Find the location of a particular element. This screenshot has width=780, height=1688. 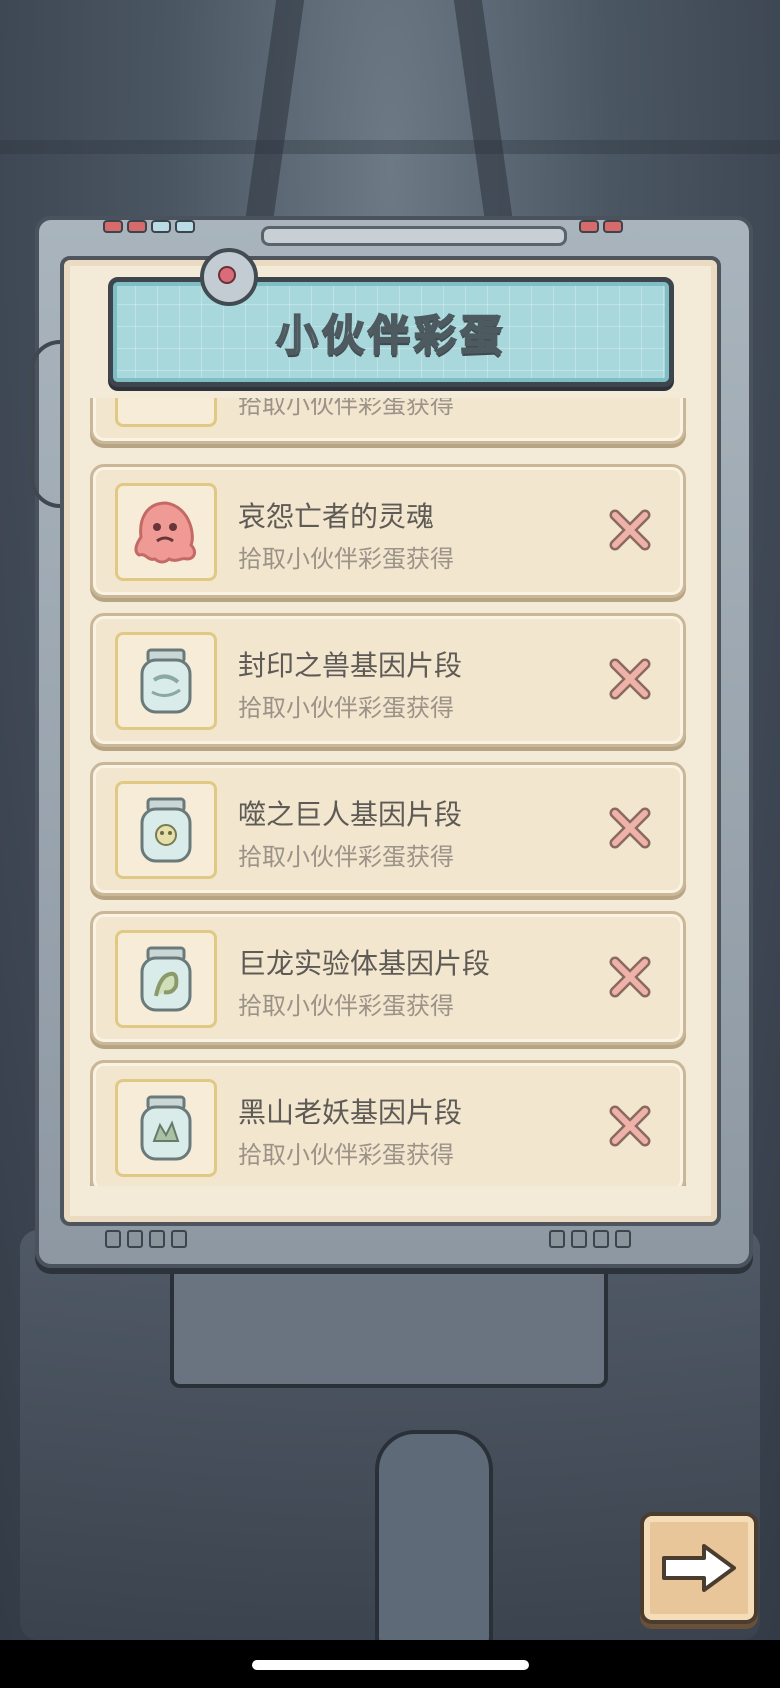

indicator-light-icon is located at coordinates (229, 277).